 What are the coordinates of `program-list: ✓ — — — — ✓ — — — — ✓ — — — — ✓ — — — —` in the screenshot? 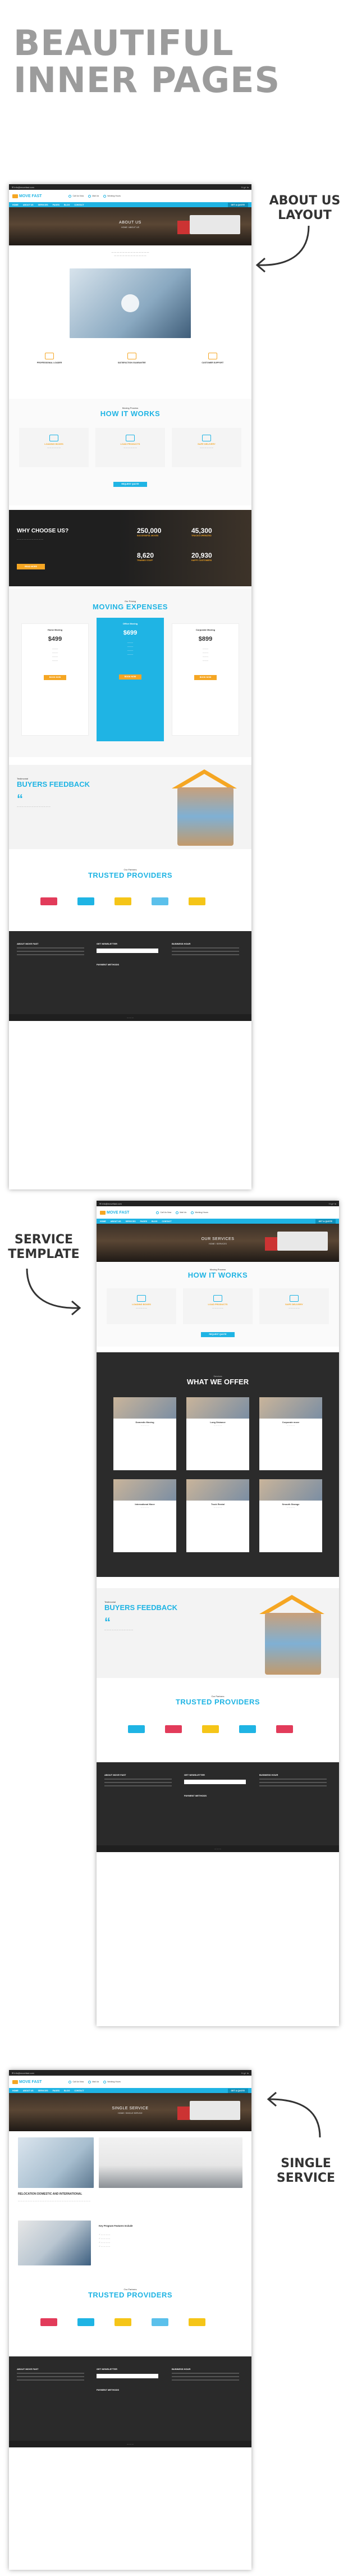 It's located at (105, 2240).